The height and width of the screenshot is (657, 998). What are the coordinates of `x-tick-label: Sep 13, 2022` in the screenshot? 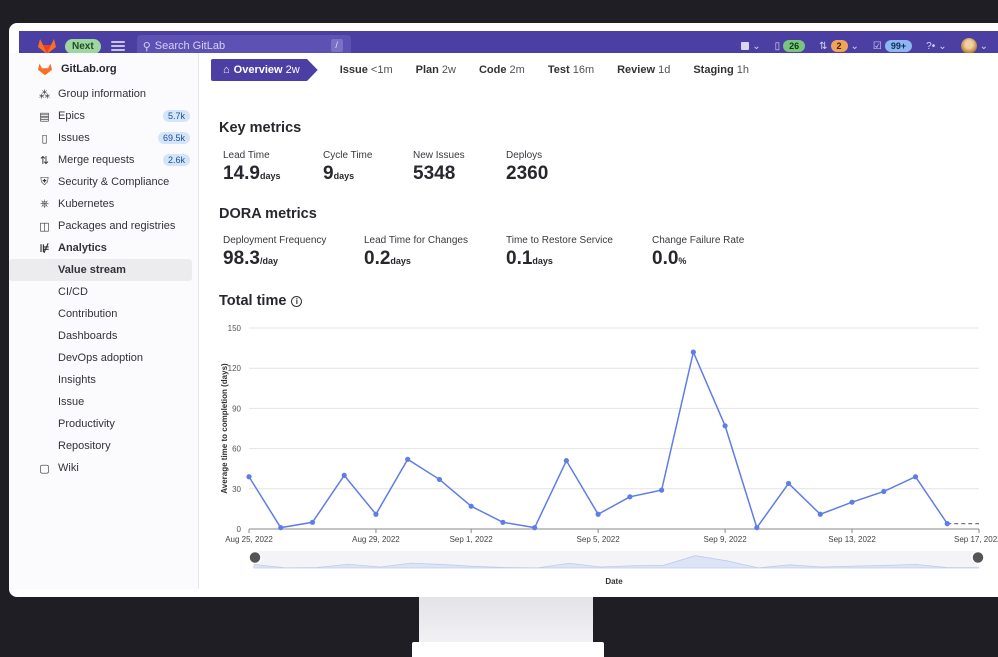 It's located at (852, 539).